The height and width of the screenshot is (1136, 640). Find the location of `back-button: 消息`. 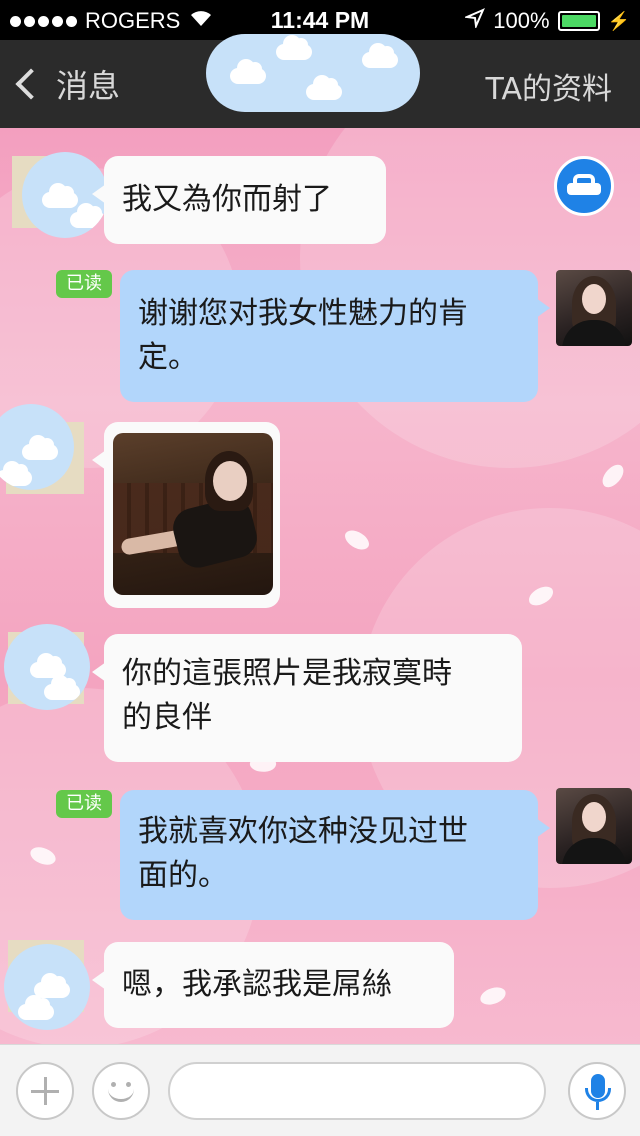

back-button: 消息 is located at coordinates (65, 84).